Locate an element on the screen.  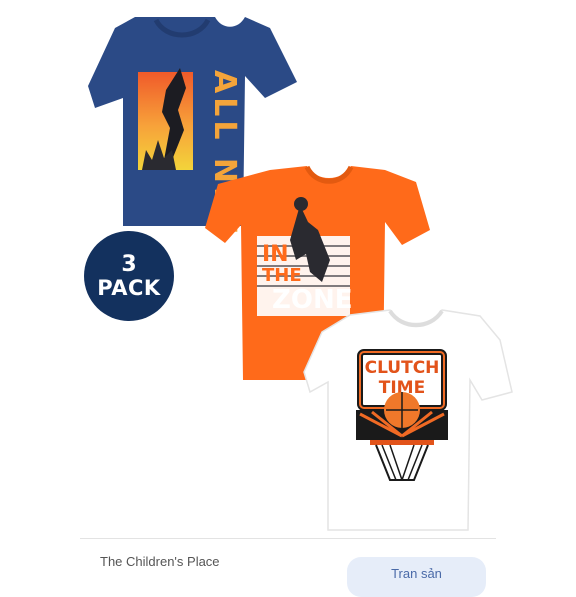
white-shirt-line-1: CLUTCH is located at coordinates (402, 368).